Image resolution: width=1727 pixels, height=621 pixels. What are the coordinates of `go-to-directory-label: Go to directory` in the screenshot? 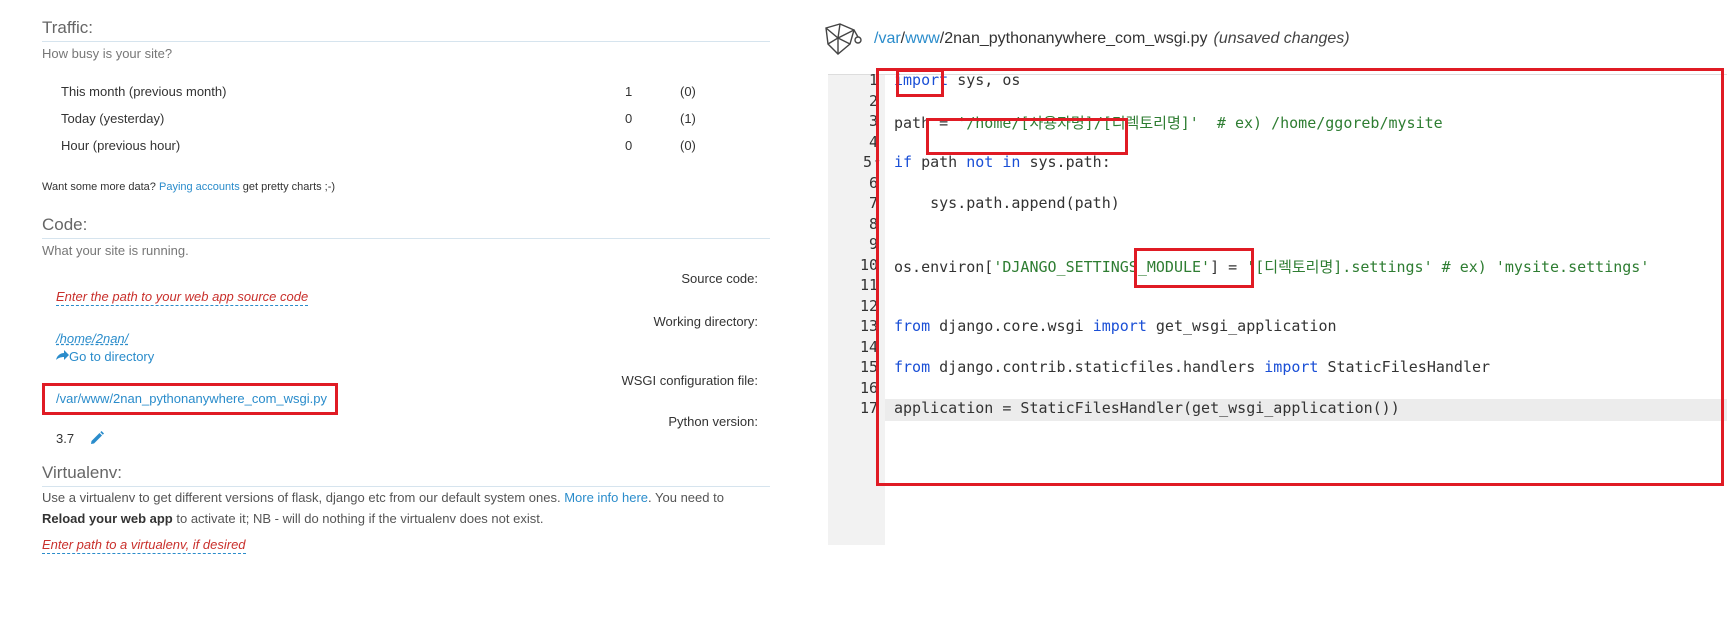 It's located at (112, 356).